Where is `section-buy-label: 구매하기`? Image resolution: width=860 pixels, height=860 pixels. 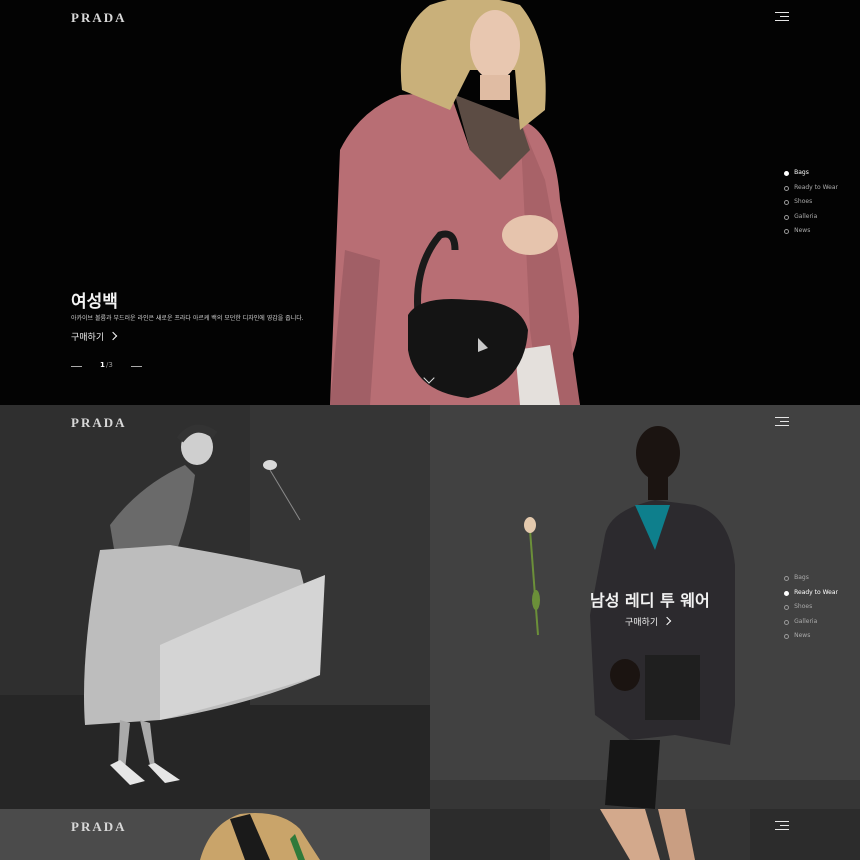 section-buy-label: 구매하기 is located at coordinates (642, 623).